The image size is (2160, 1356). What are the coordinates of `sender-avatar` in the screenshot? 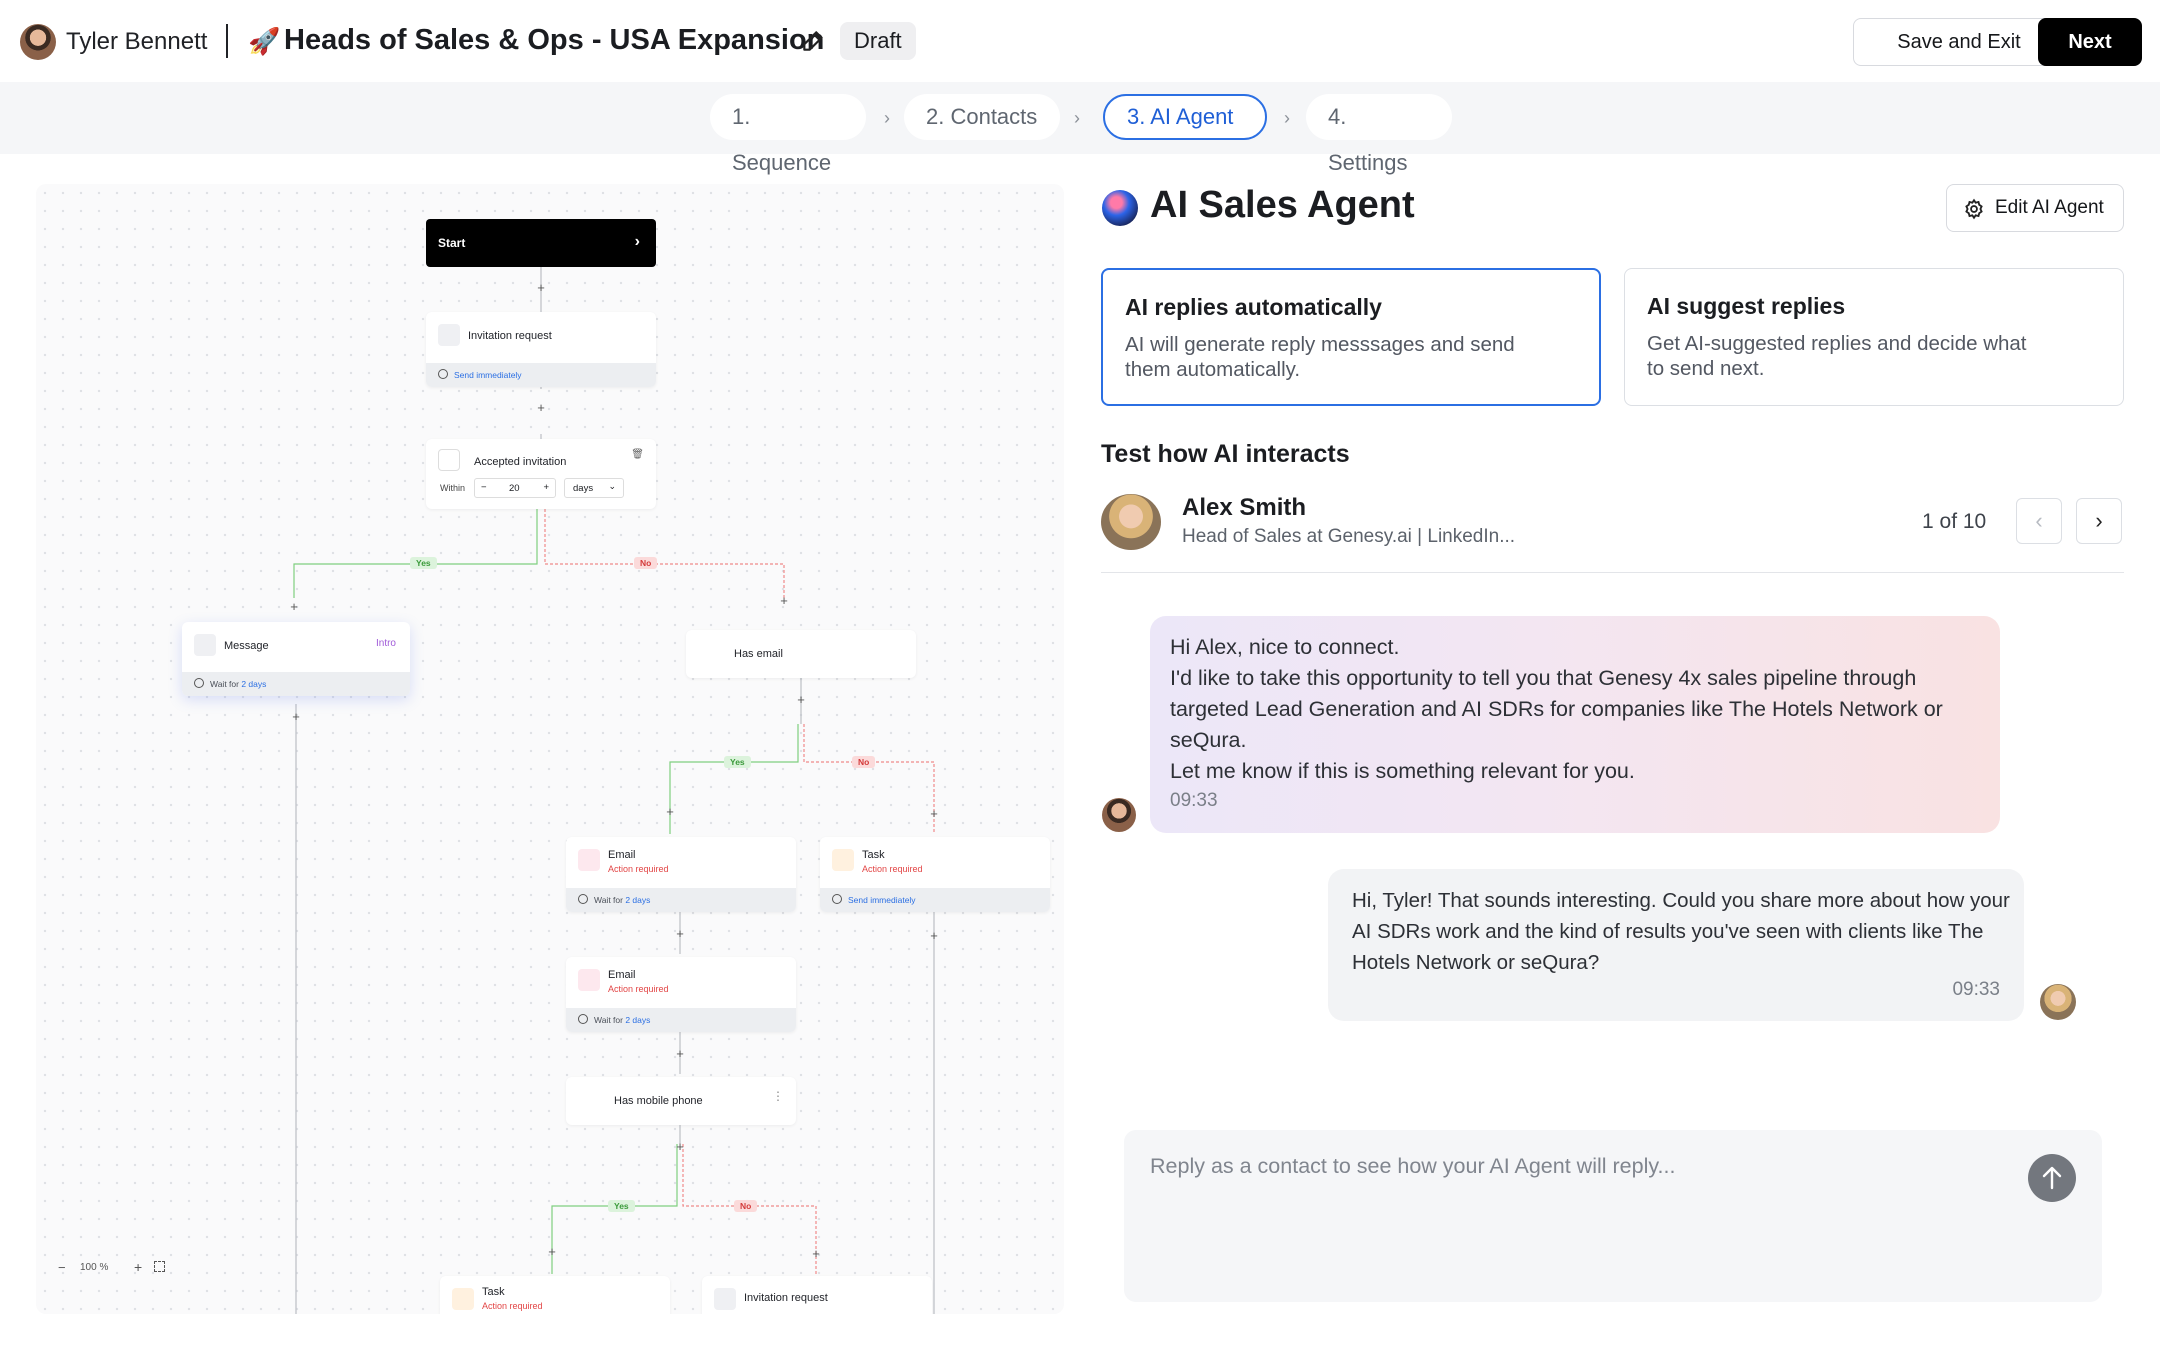 It's located at (1119, 815).